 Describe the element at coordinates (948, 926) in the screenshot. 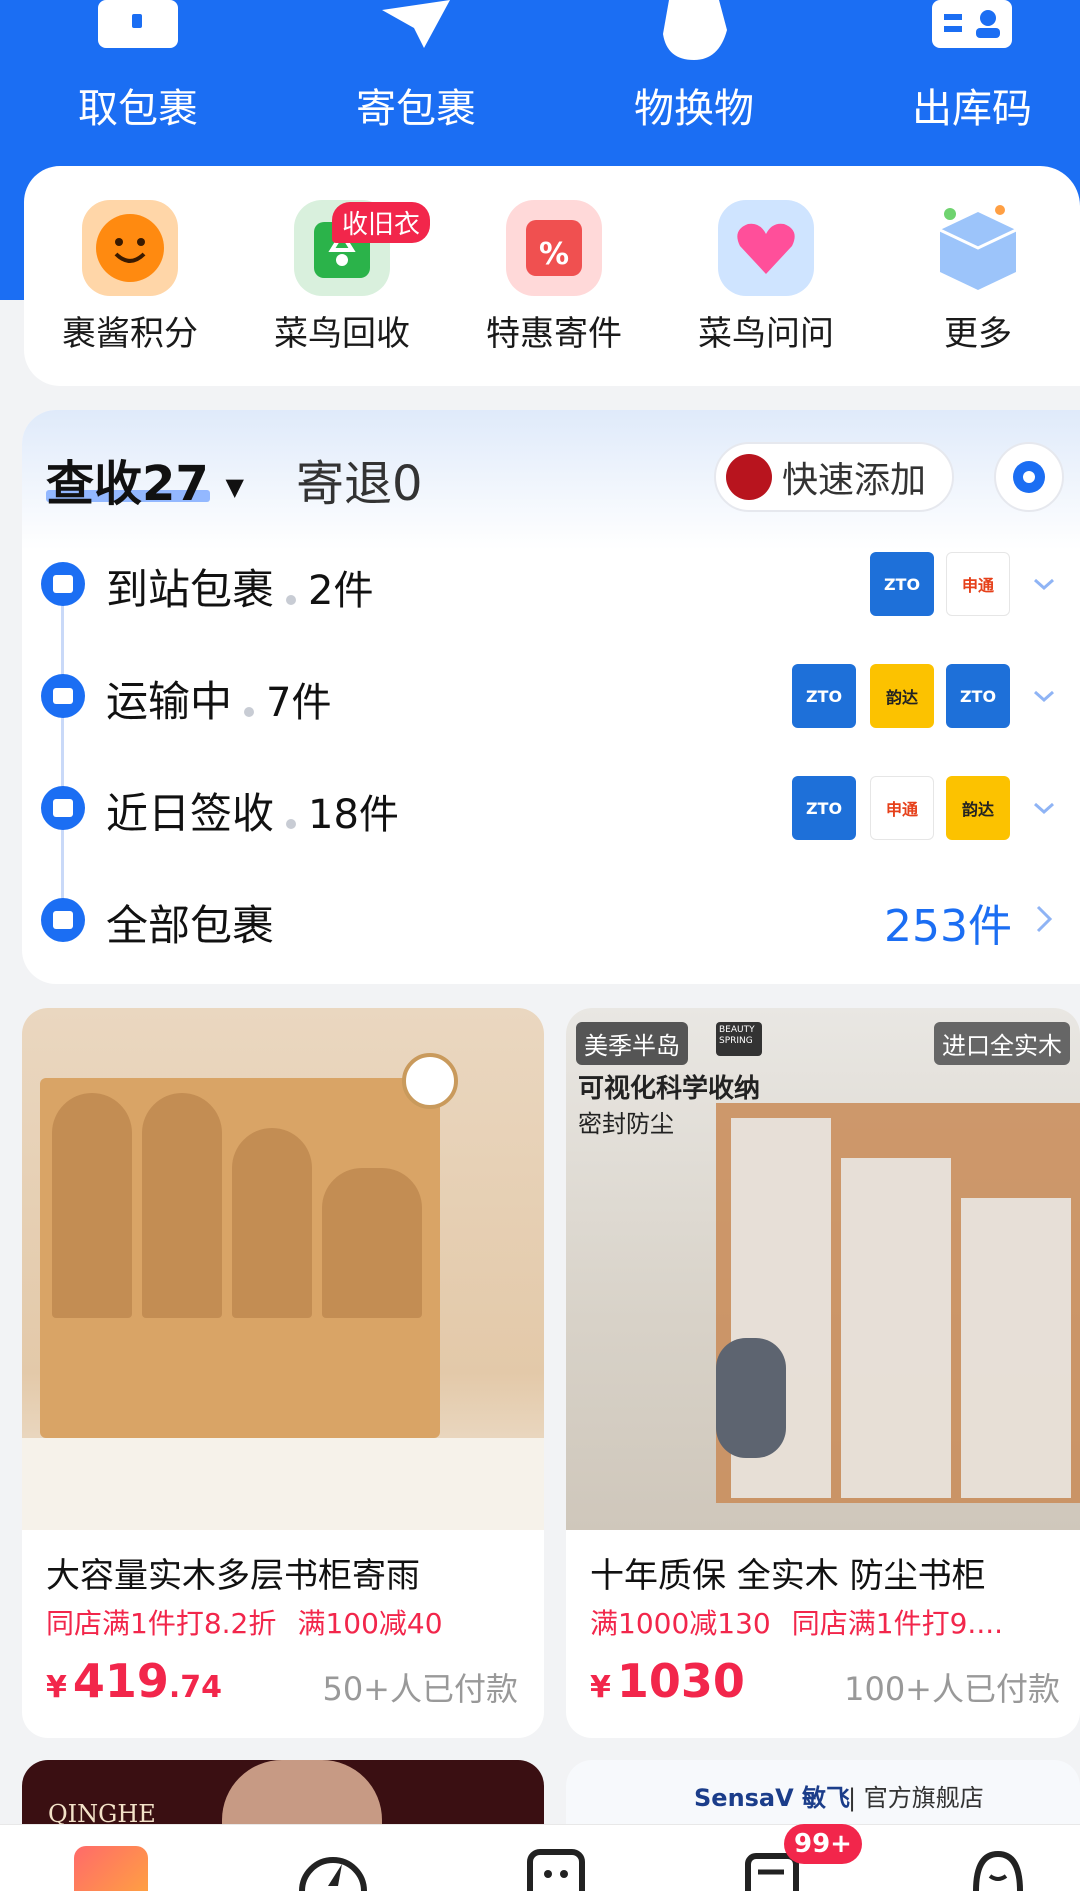

I see `all-packages-total: 253件` at that location.